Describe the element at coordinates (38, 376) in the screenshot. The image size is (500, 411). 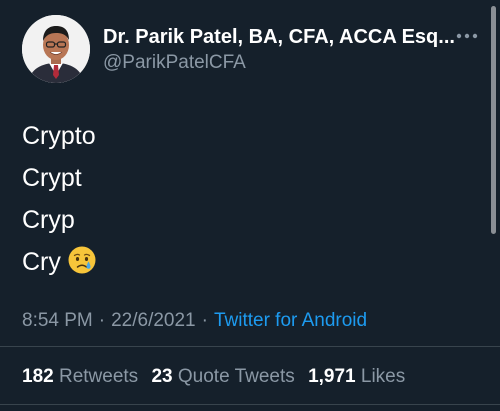
I see `retweets-count: 182` at that location.